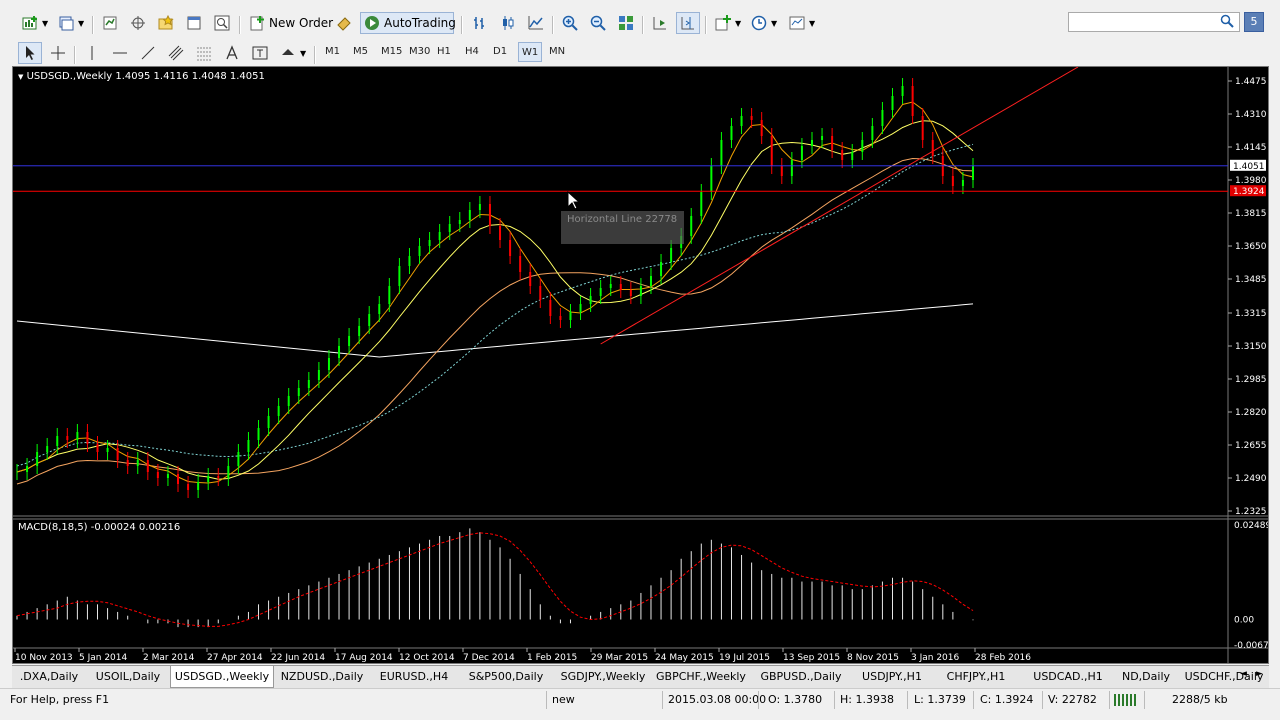 This screenshot has width=1280, height=720. Describe the element at coordinates (1251, 479) in the screenshot. I see `price-tick-label: 1.2490` at that location.